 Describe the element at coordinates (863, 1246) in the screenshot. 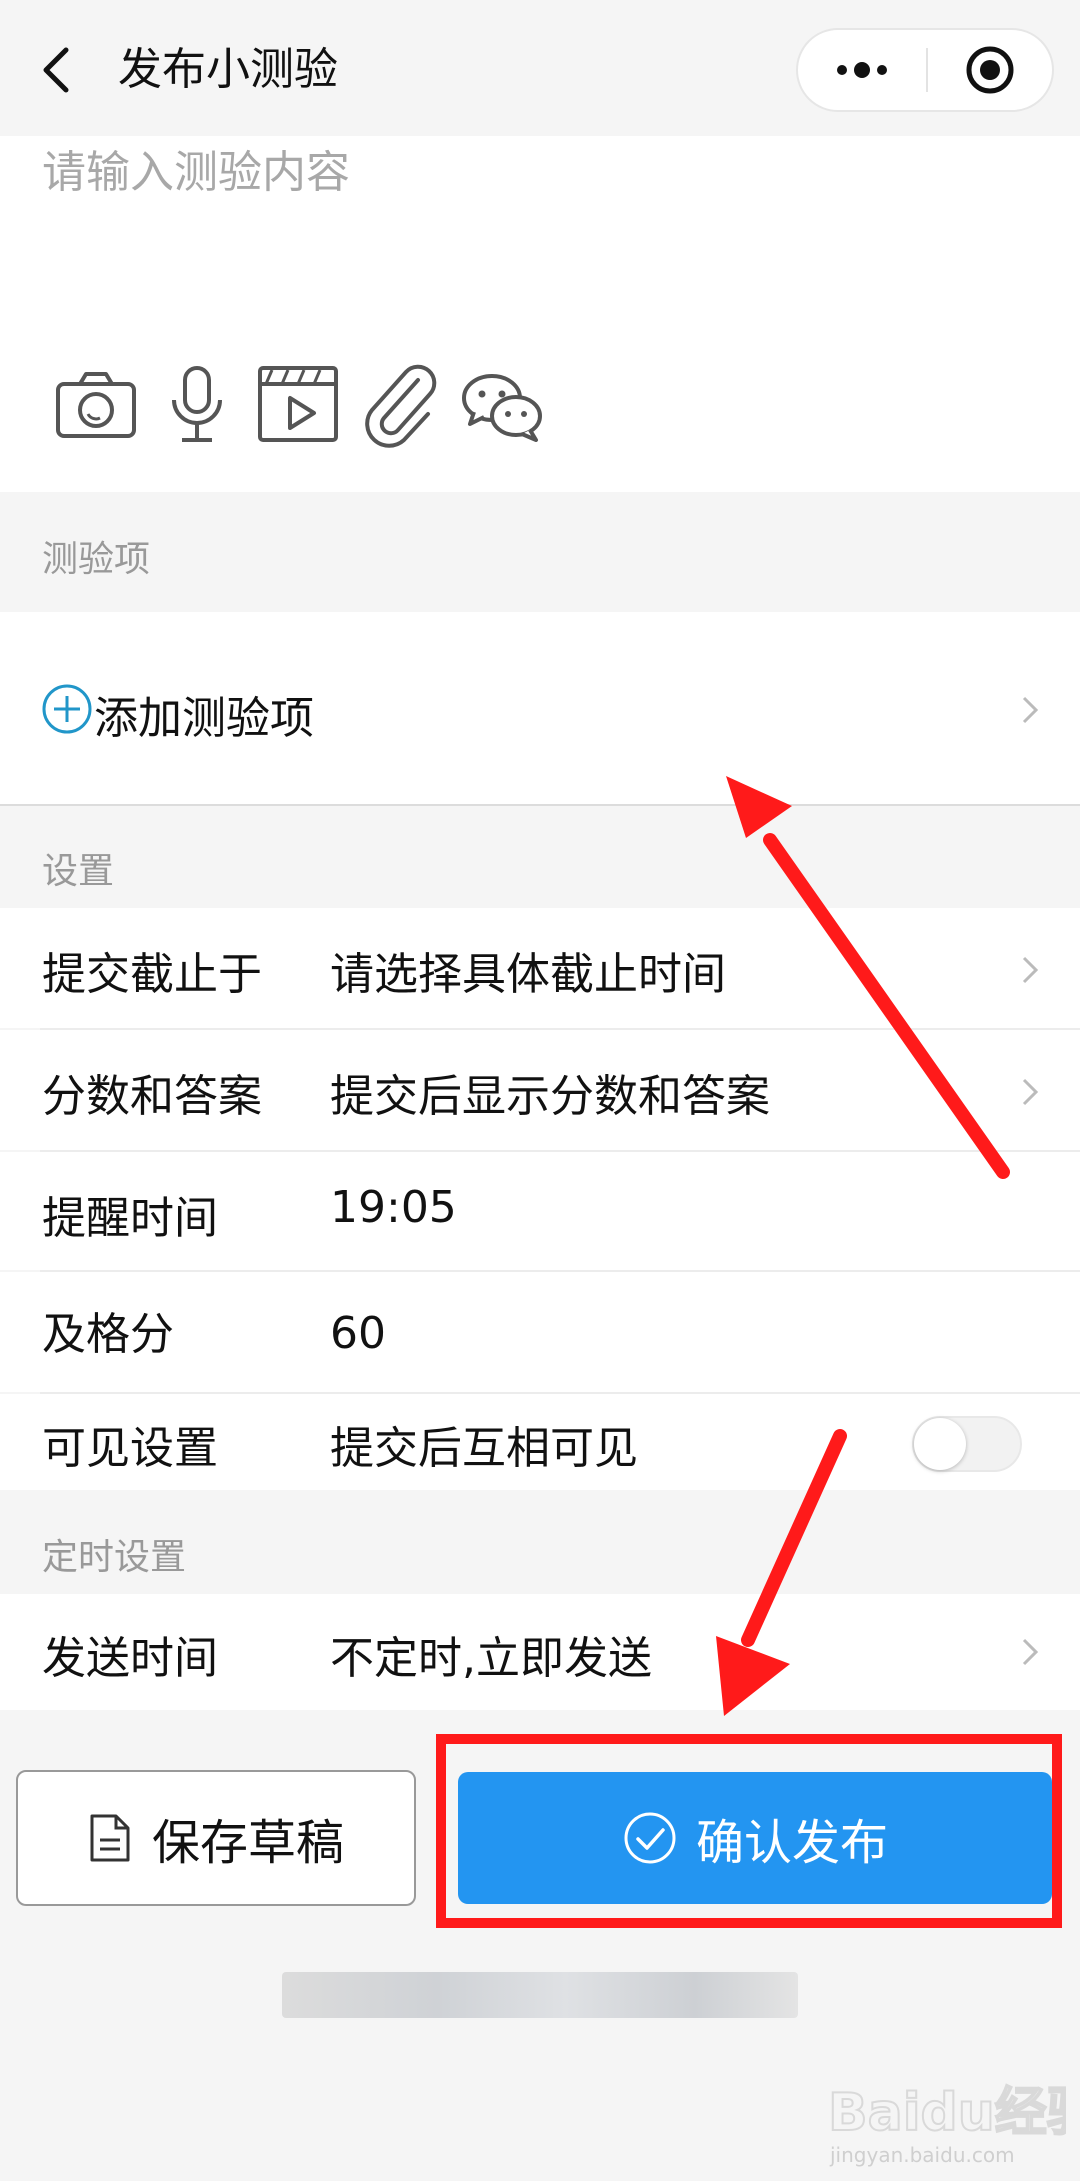

I see `annotation-arrows` at that location.